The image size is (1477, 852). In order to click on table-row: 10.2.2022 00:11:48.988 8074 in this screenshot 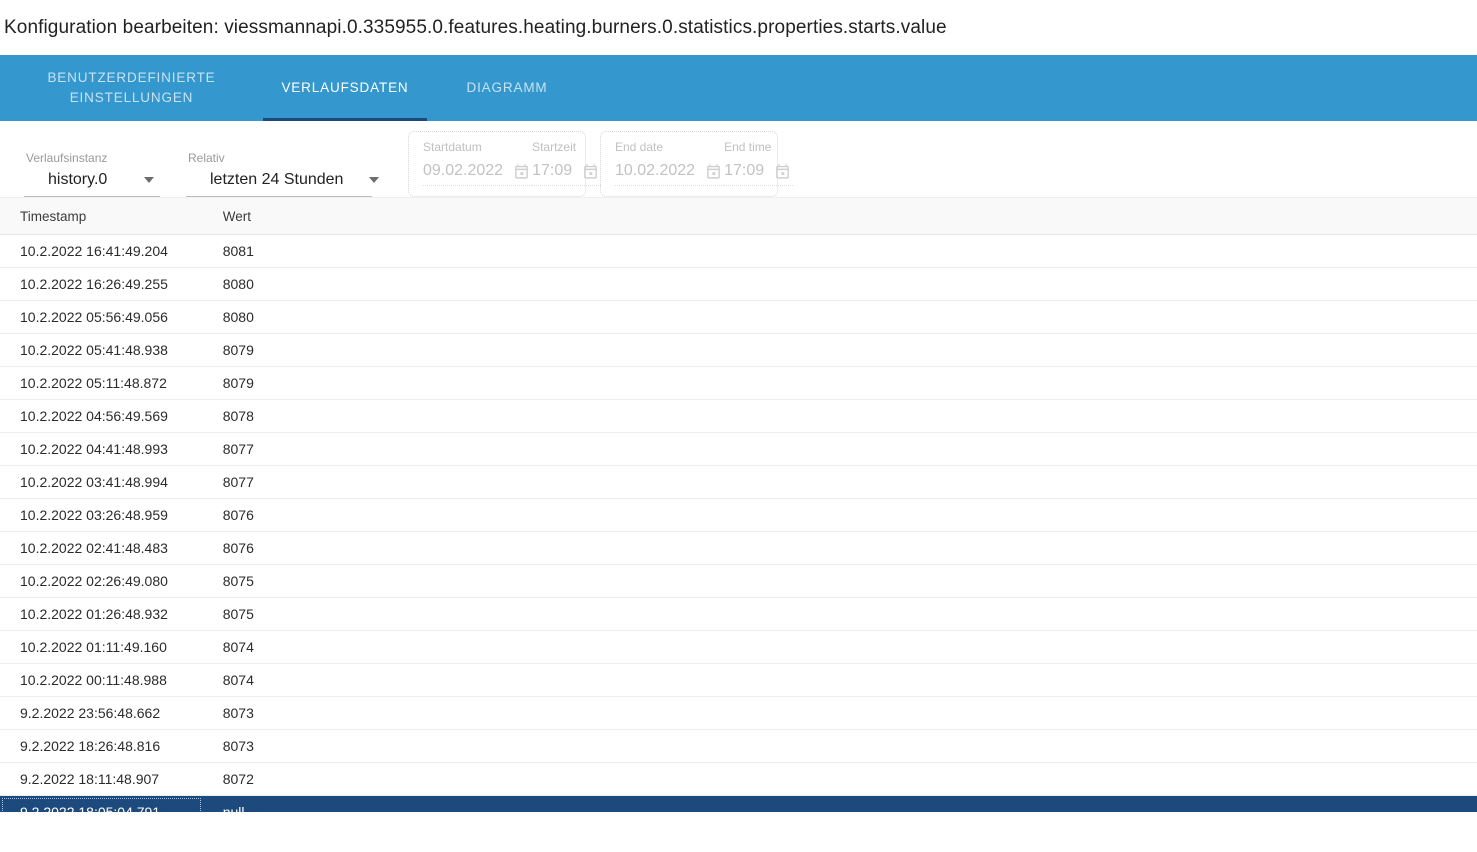, I will do `click(738, 680)`.